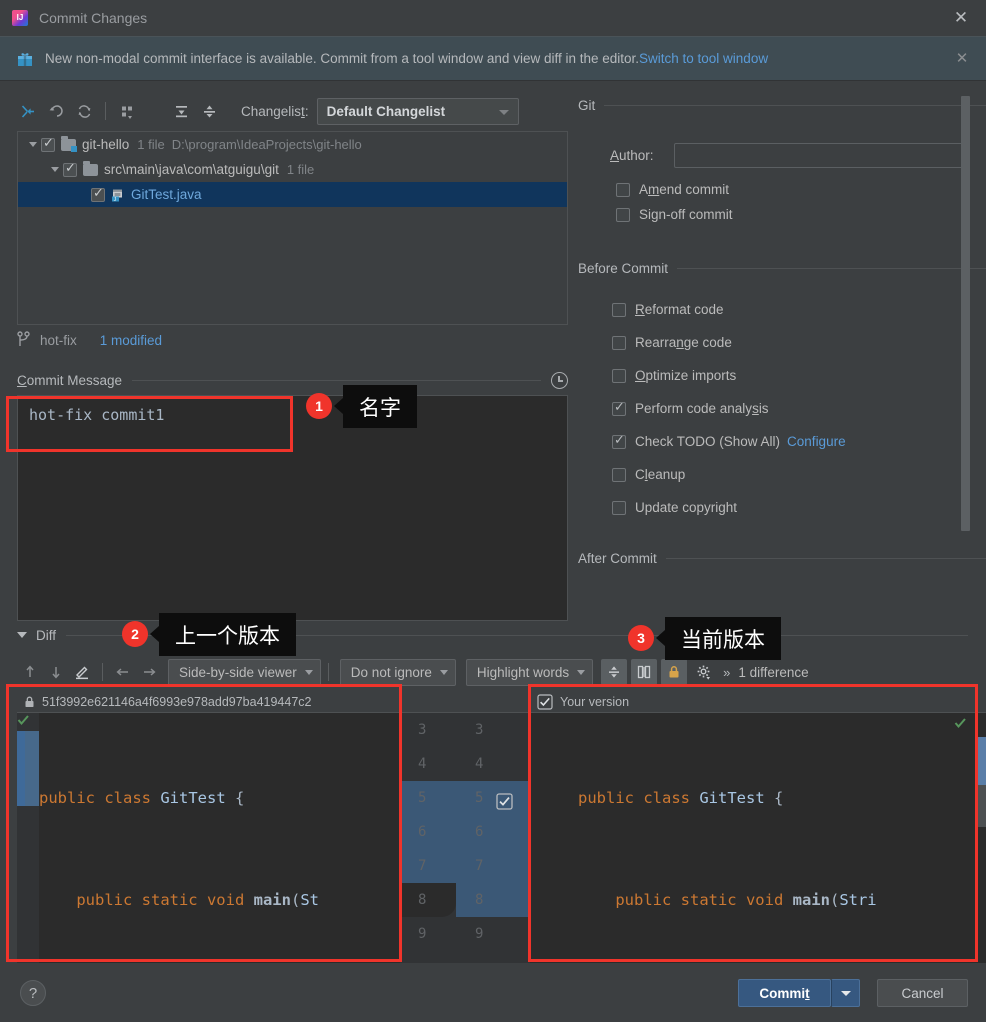 This screenshot has width=986, height=1022. What do you see at coordinates (30, 672) in the screenshot?
I see `previous-difference-icon` at bounding box center [30, 672].